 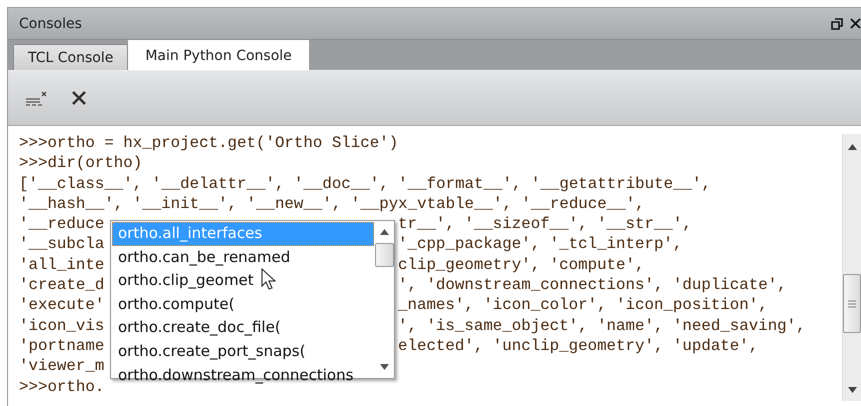 What do you see at coordinates (61, 366) in the screenshot?
I see `console-line: 'viewer_m` at bounding box center [61, 366].